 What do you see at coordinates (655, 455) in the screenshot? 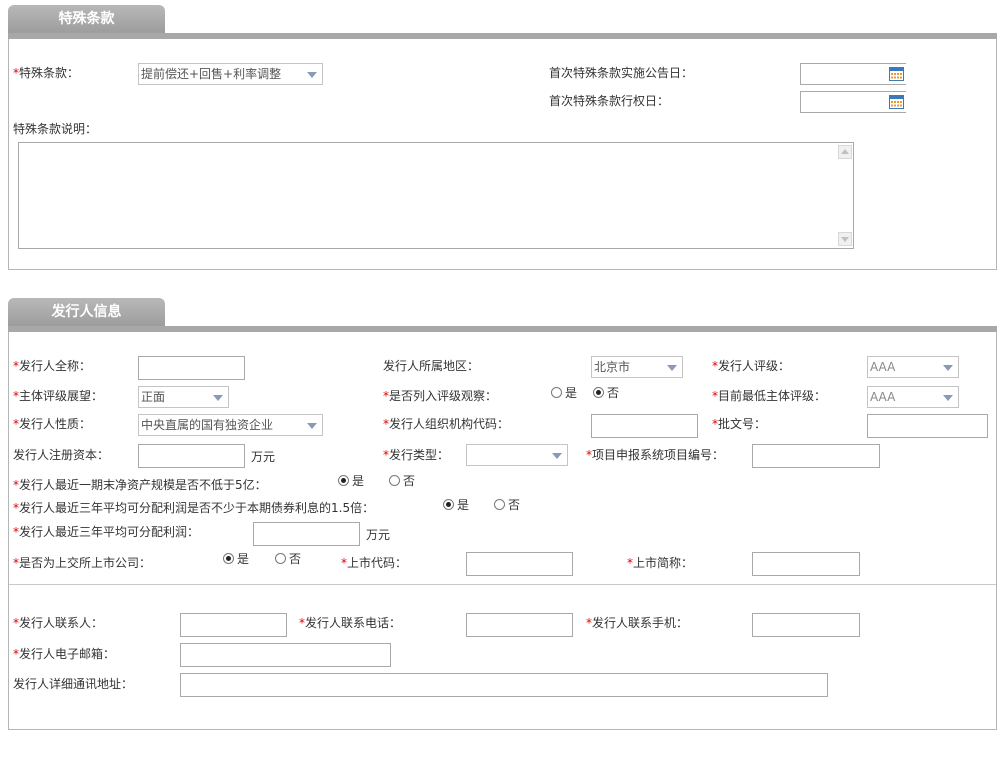
I see `project-no-label: *项目申报系统项目编号：` at bounding box center [655, 455].